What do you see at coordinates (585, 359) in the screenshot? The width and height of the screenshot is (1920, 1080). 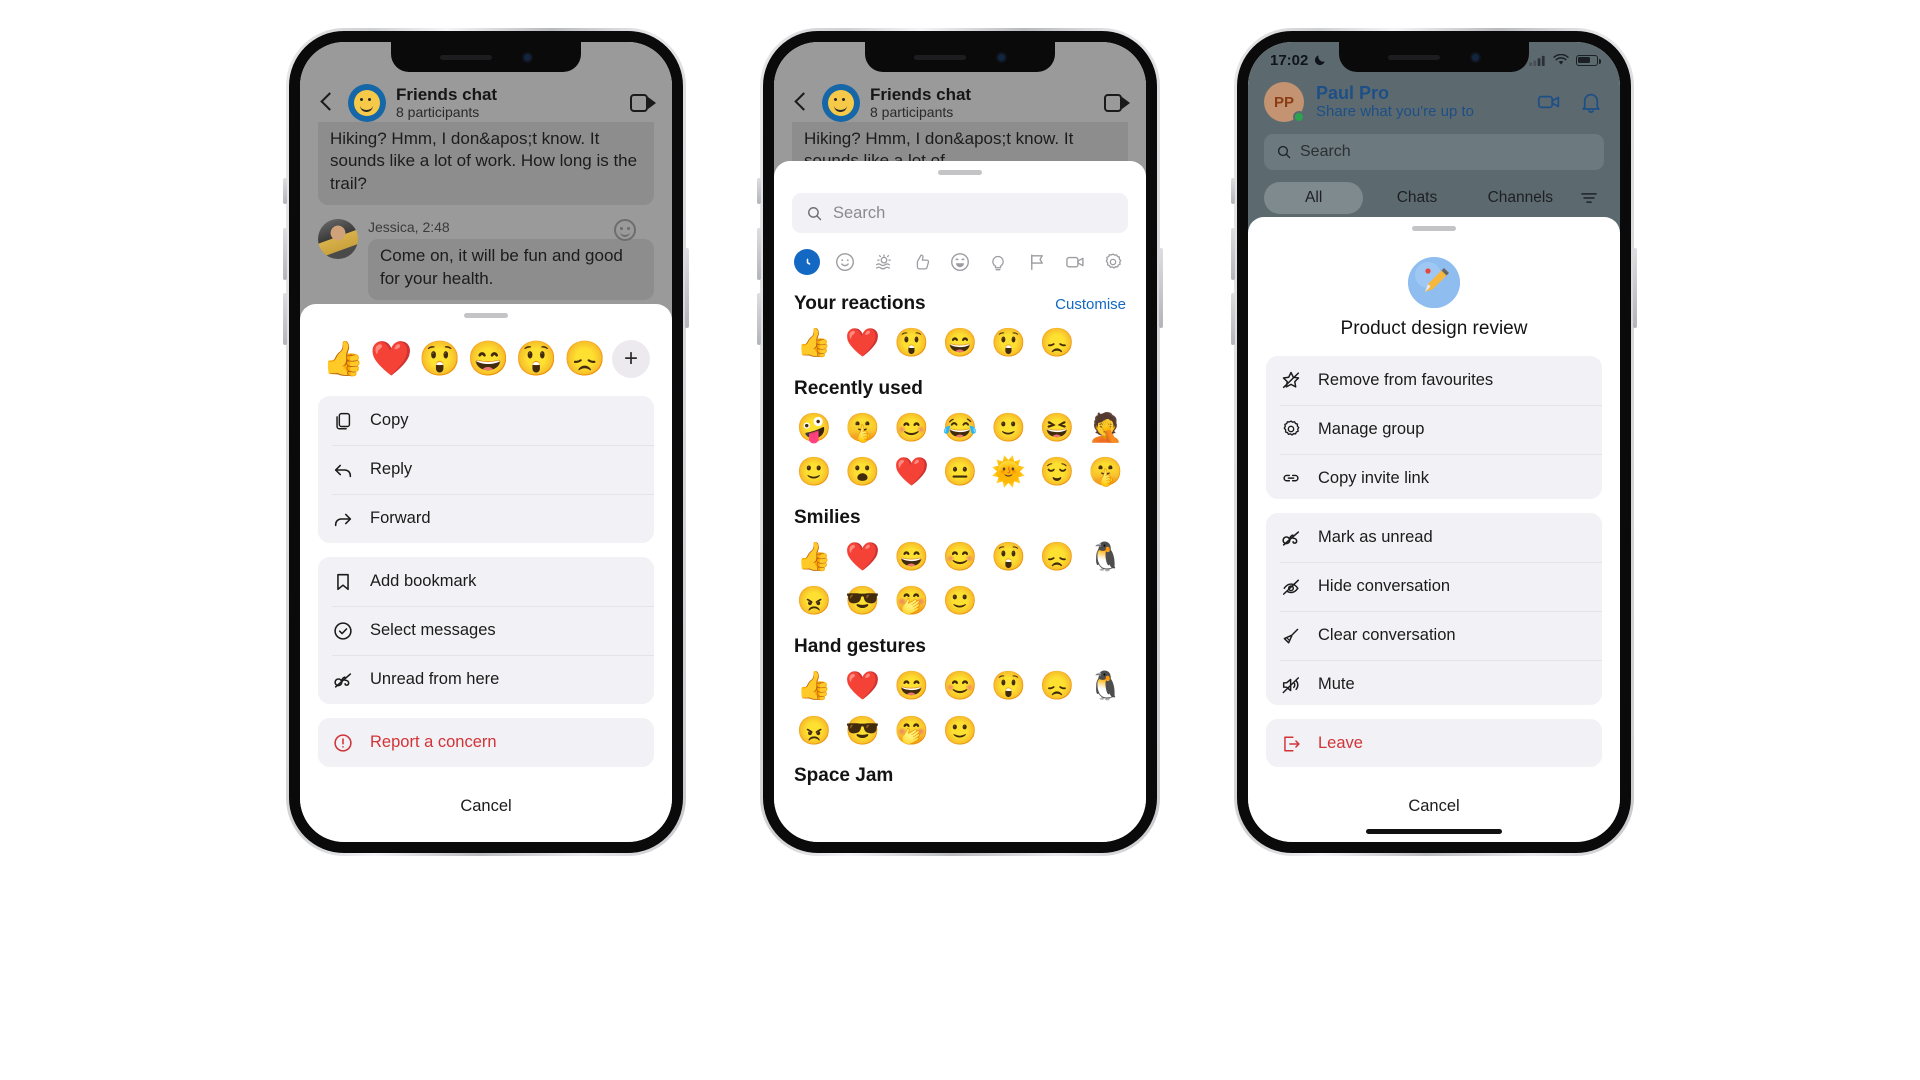 I see `reaction-sad-icon: 😞` at bounding box center [585, 359].